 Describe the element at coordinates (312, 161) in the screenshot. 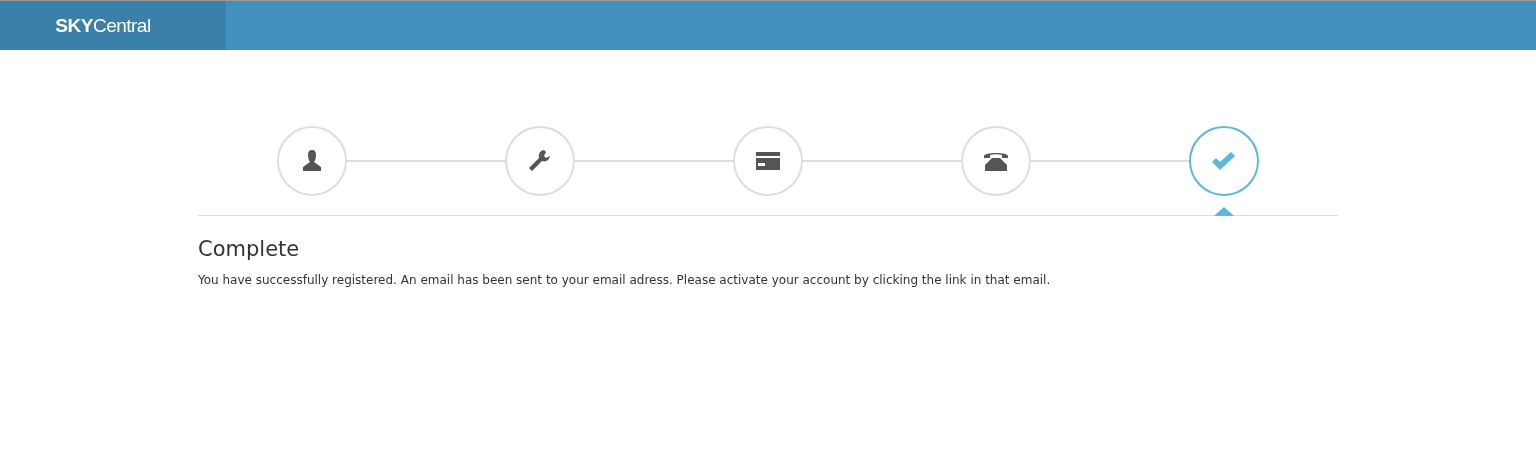

I see `person-icon` at that location.